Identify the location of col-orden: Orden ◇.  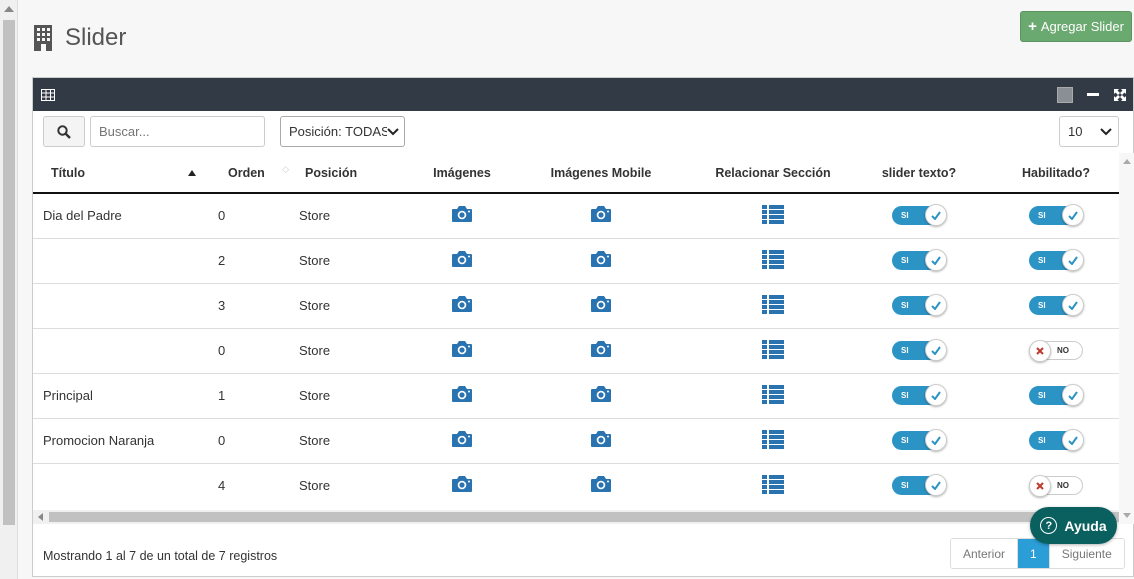
(251, 173).